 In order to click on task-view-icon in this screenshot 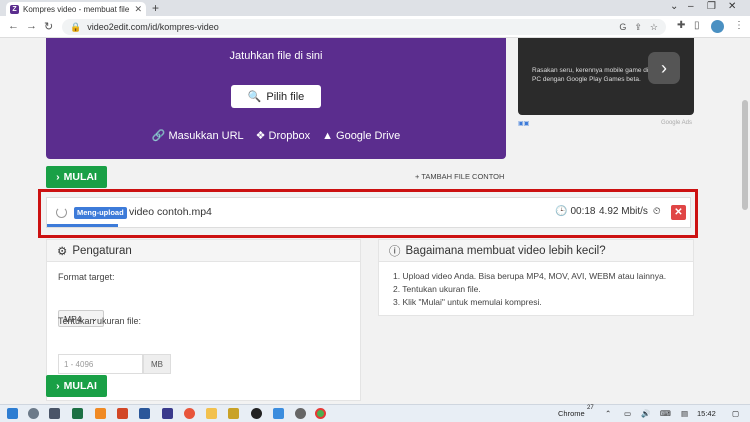, I will do `click(54, 413)`.